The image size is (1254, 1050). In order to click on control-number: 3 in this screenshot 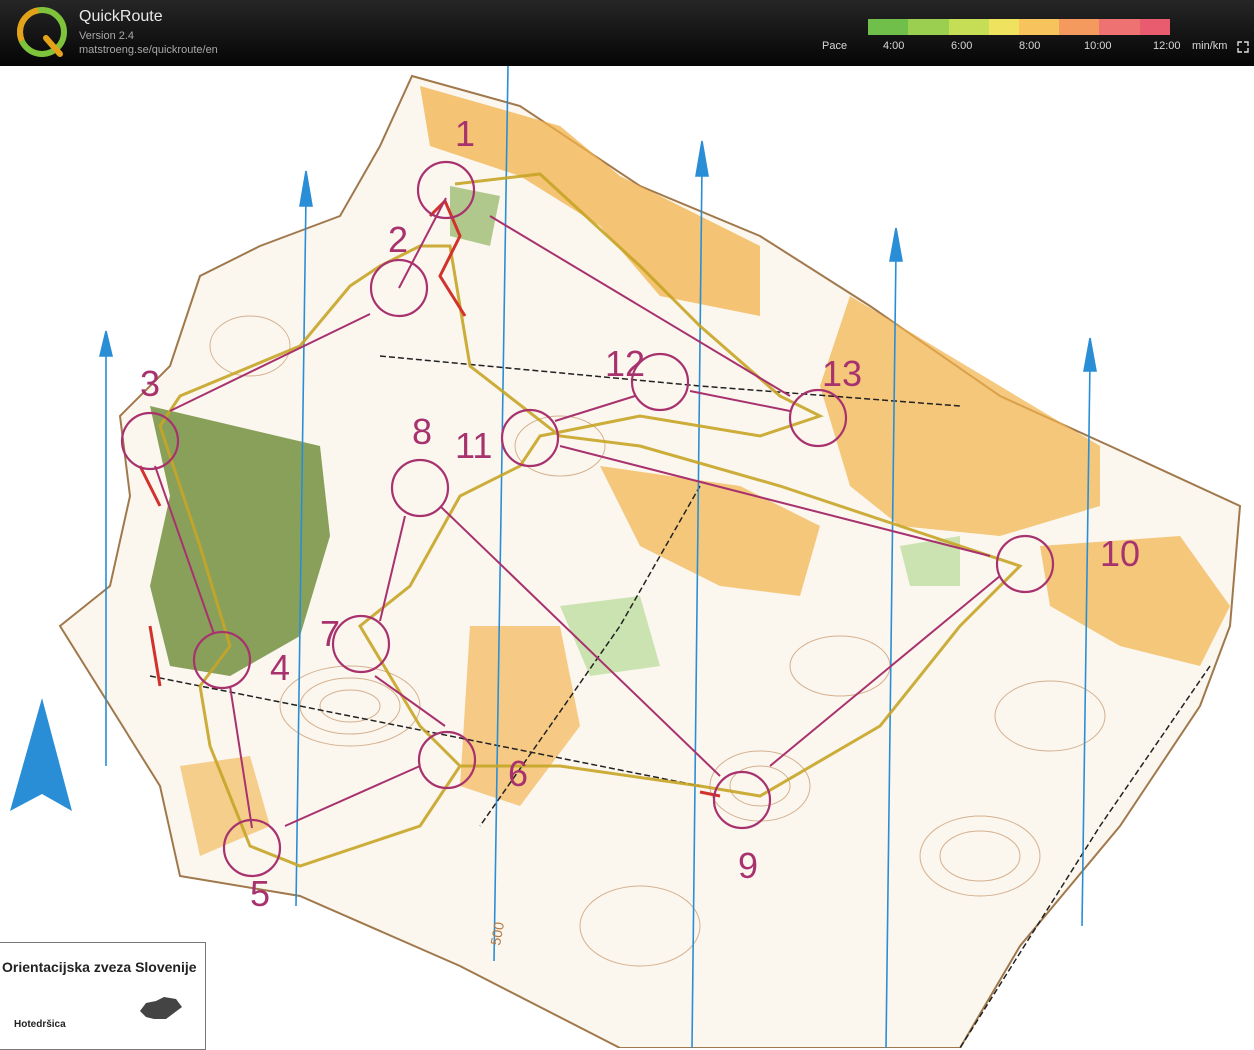, I will do `click(150, 383)`.